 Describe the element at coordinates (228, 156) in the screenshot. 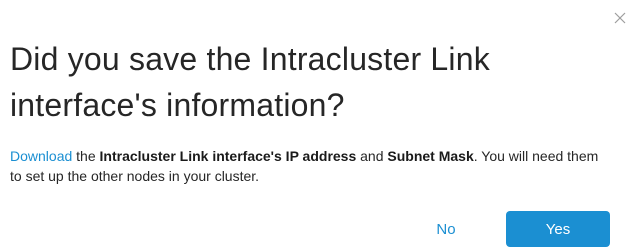

I see `message-bold-ip-address: Intracluster Link interface's IP address` at that location.